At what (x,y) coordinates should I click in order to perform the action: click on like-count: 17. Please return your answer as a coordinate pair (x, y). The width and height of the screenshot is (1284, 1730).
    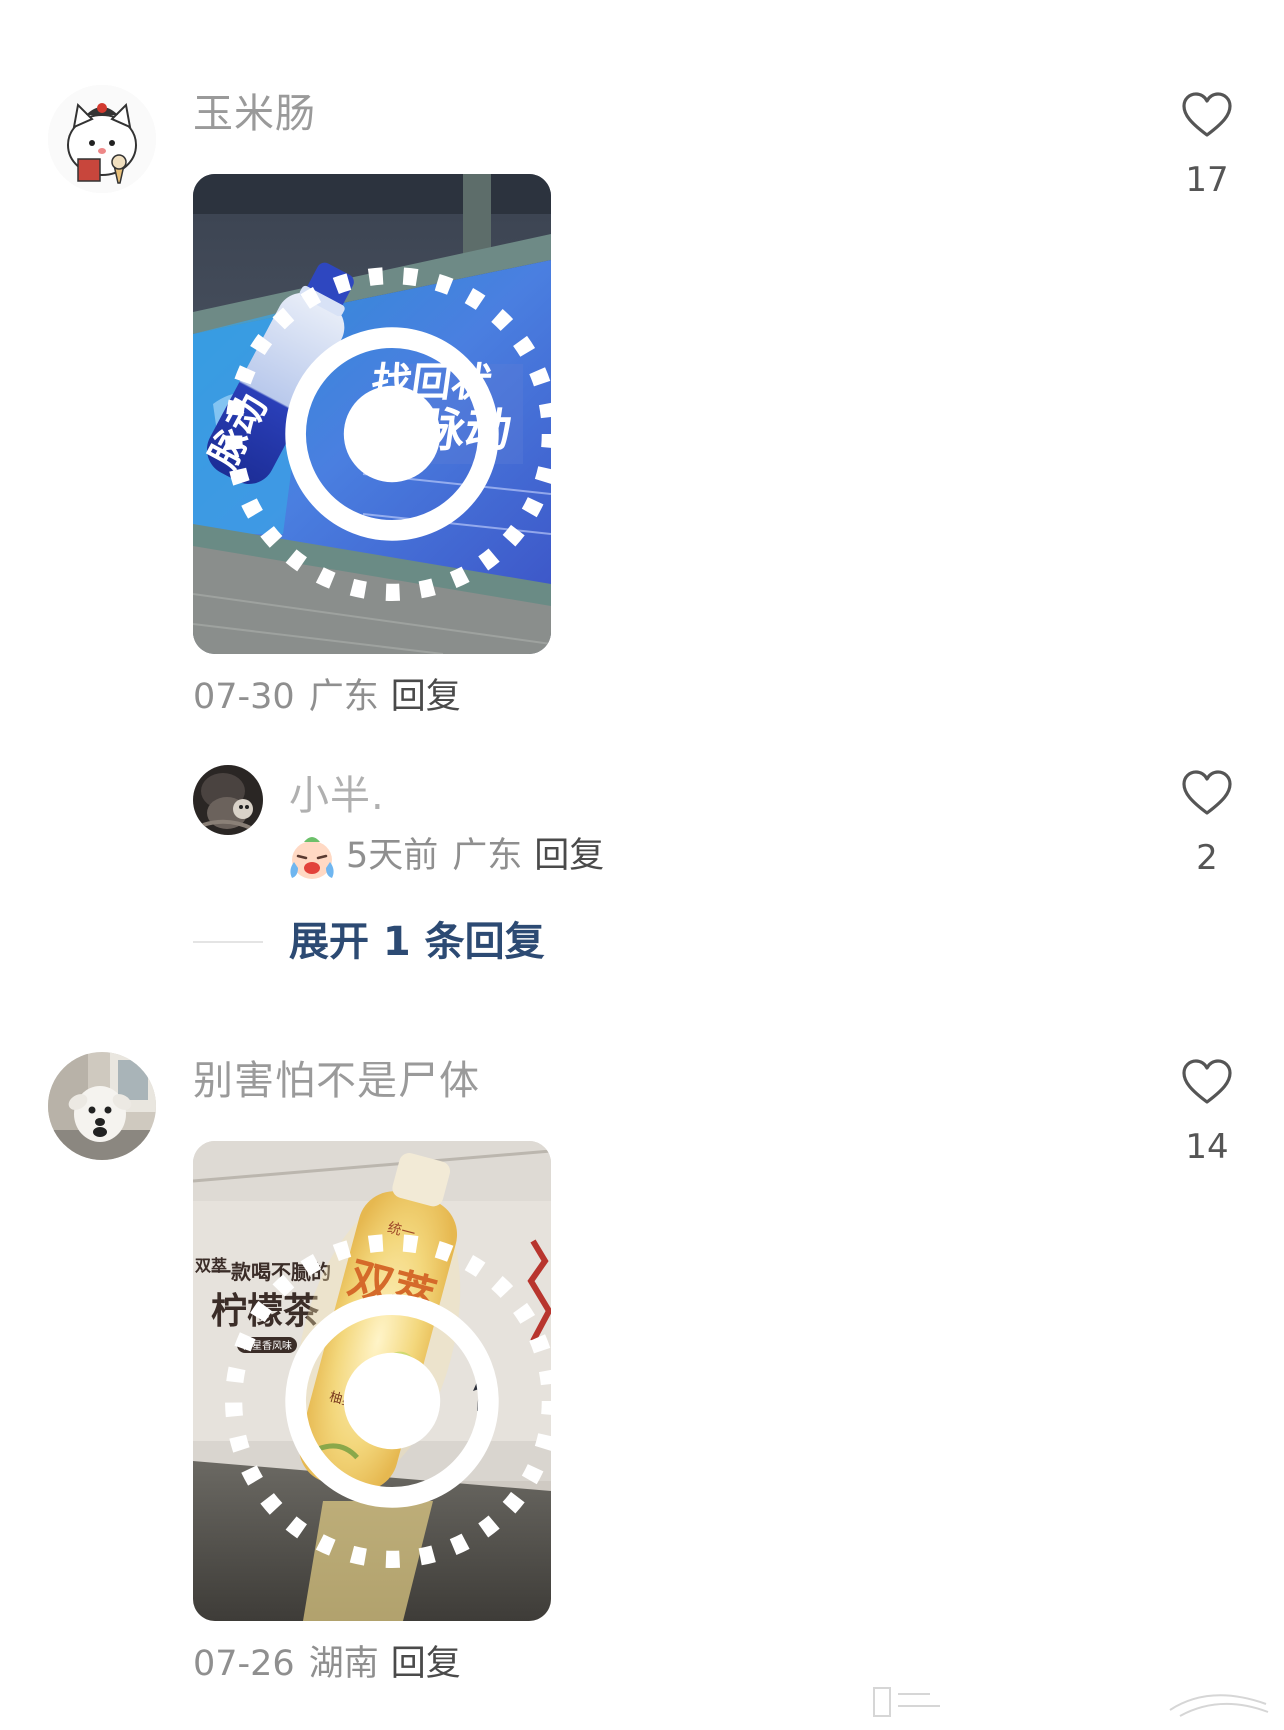
    Looking at the image, I should click on (1207, 180).